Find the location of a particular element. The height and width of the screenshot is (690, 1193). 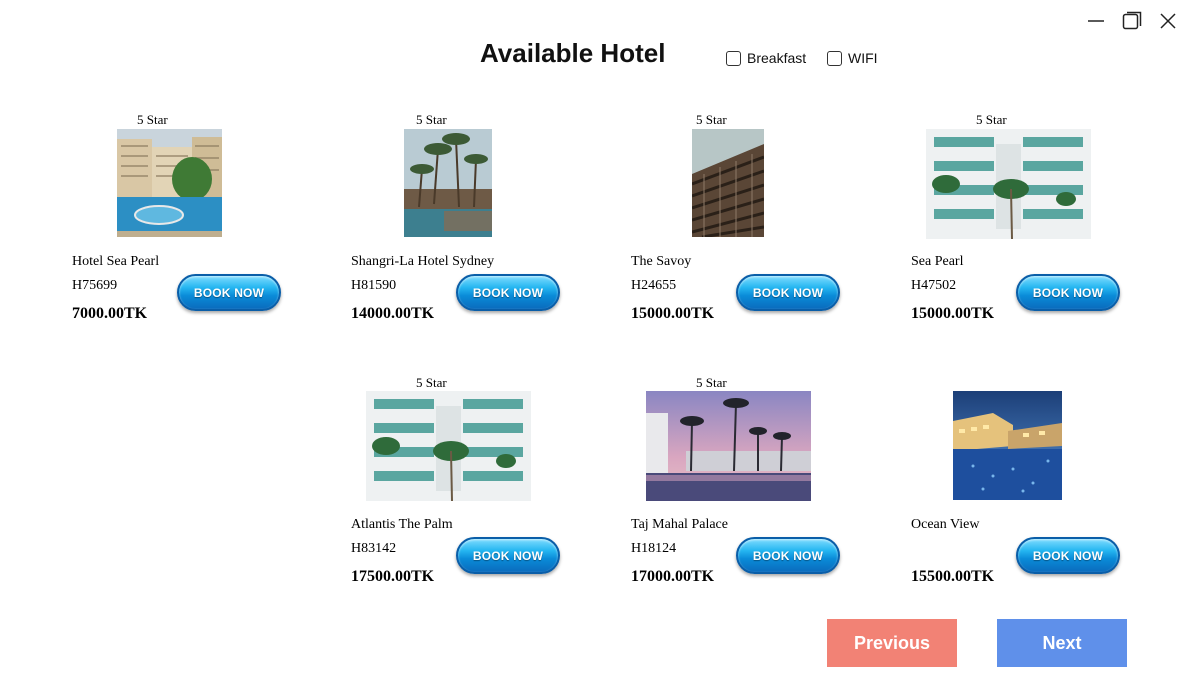

hotel-price: 7000.00TK is located at coordinates (110, 313).